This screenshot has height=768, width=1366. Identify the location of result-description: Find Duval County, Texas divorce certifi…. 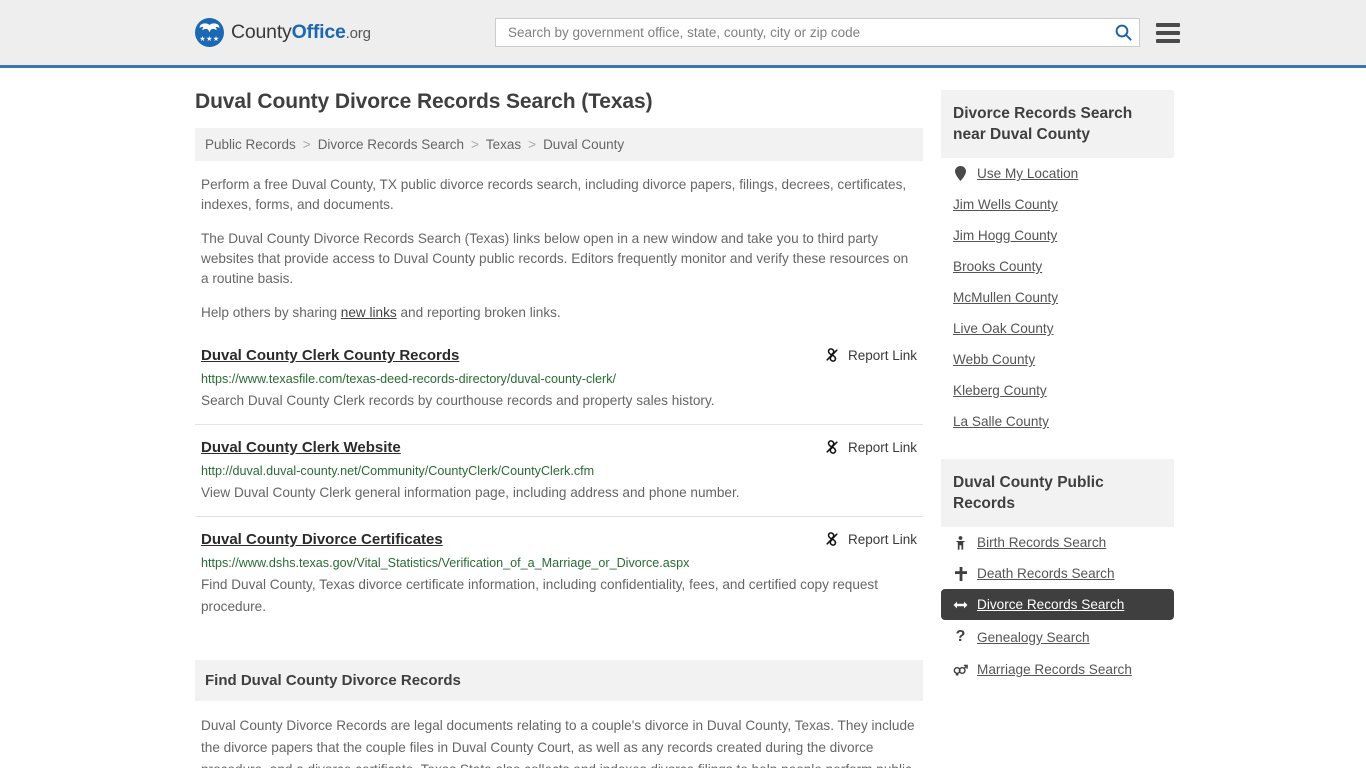
(540, 595).